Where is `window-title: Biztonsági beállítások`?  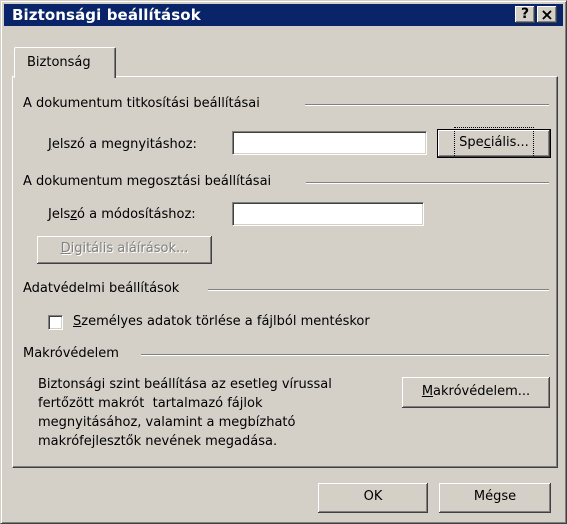 window-title: Biztonsági beállítások is located at coordinates (106, 15).